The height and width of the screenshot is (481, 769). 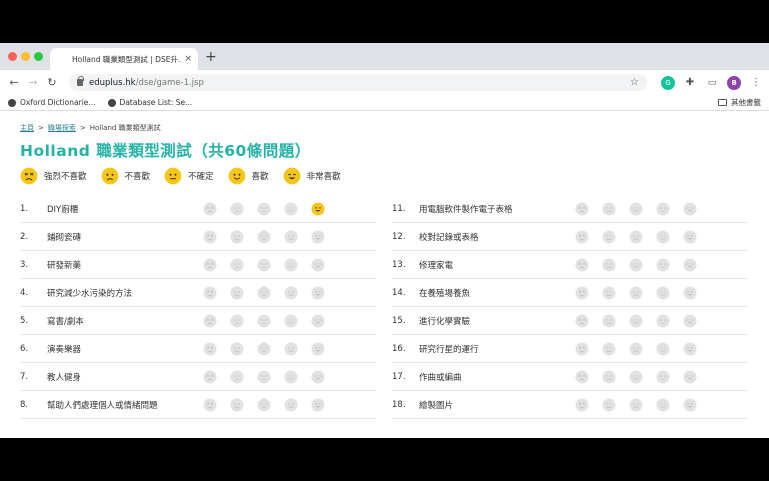 What do you see at coordinates (62, 128) in the screenshot?
I see `breadcrumb-career-link: 職場探索` at bounding box center [62, 128].